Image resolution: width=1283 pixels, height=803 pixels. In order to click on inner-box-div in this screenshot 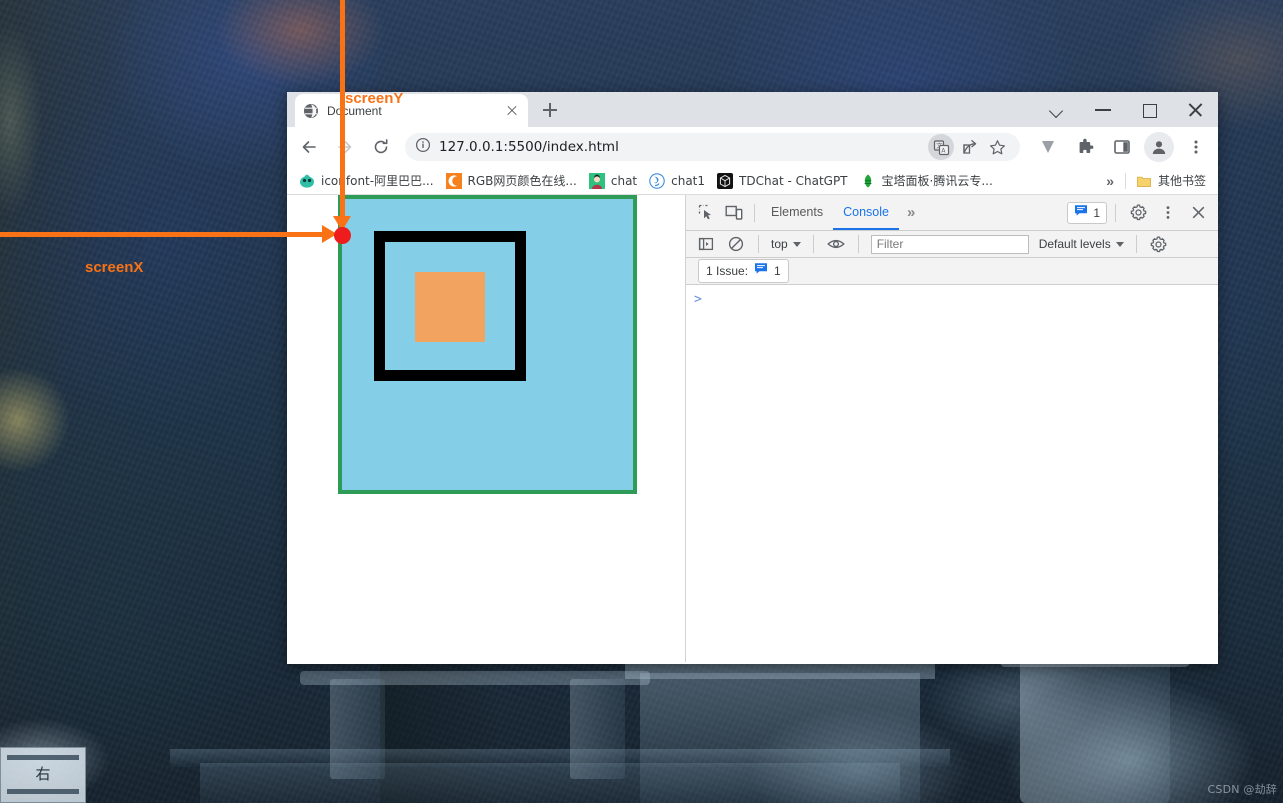, I will do `click(450, 307)`.